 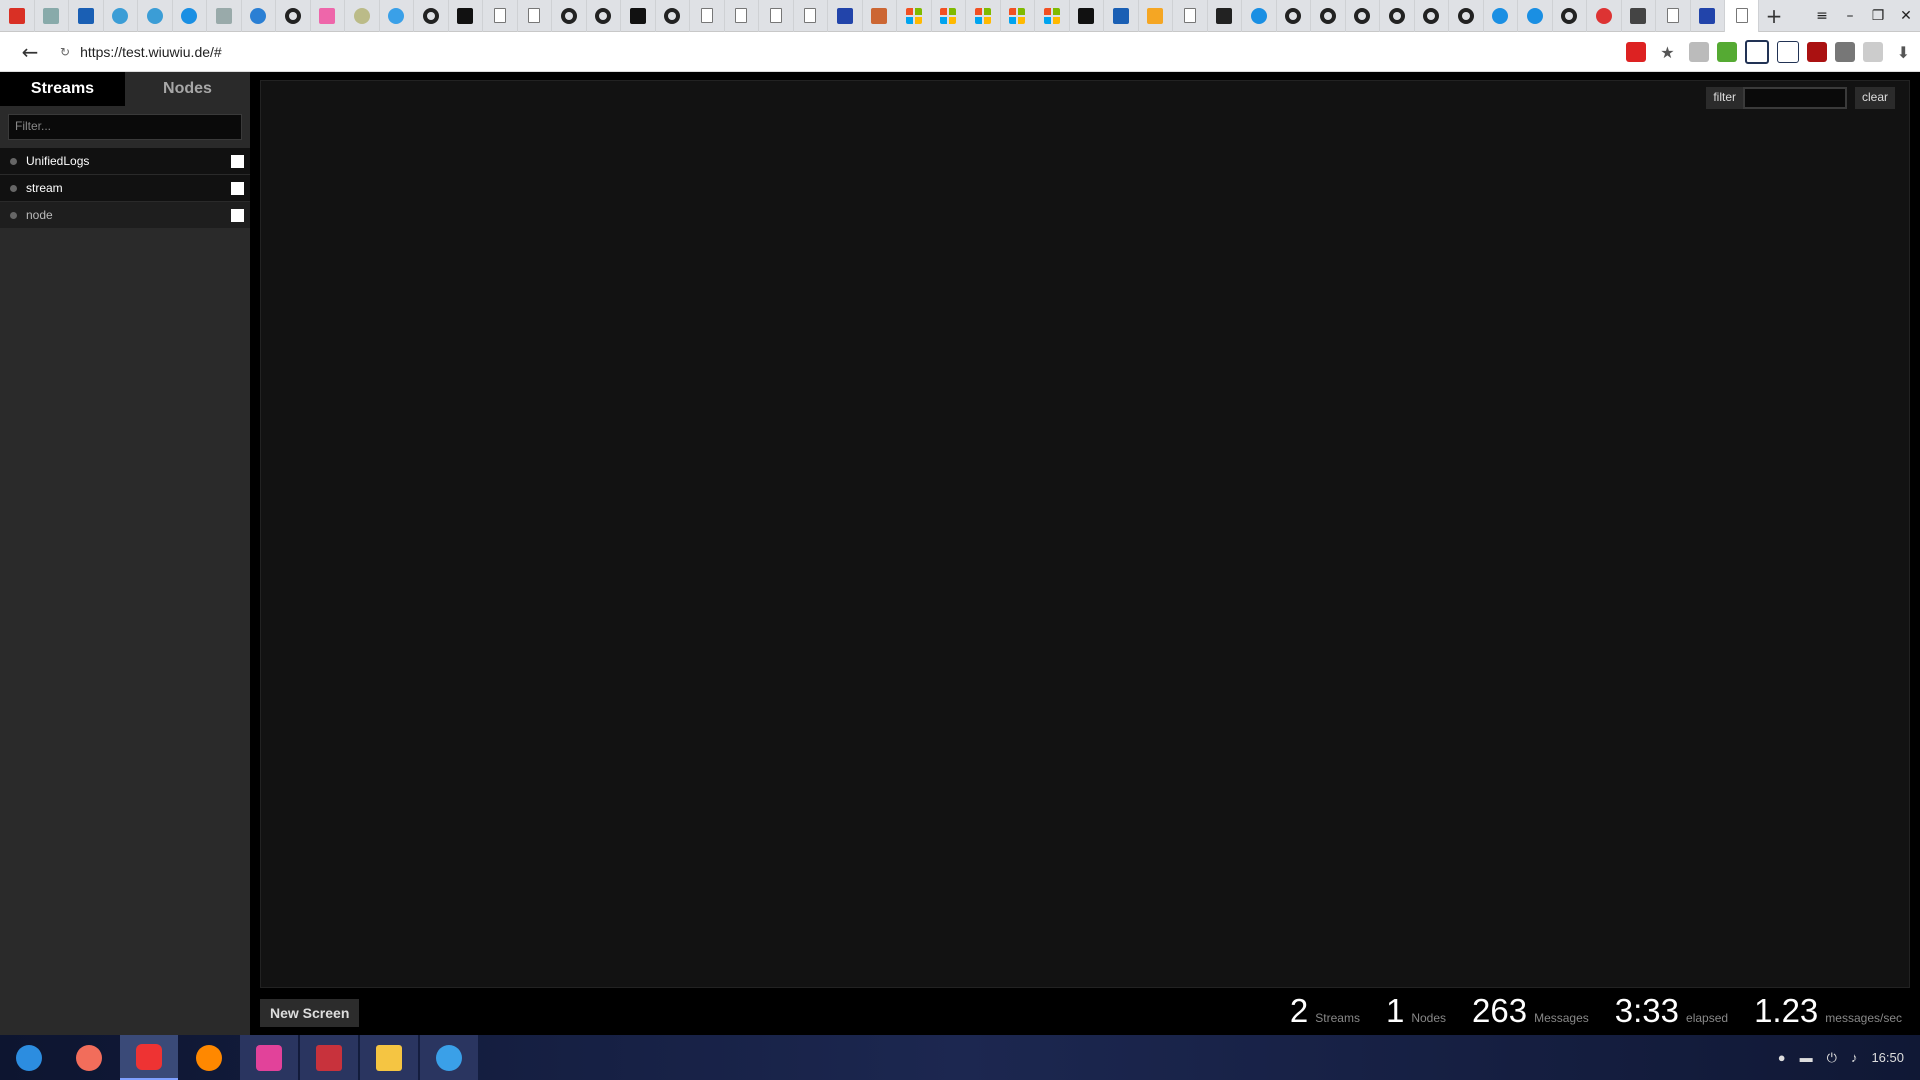 I want to click on list-item: UnifiedLogs, so click(x=125, y=161).